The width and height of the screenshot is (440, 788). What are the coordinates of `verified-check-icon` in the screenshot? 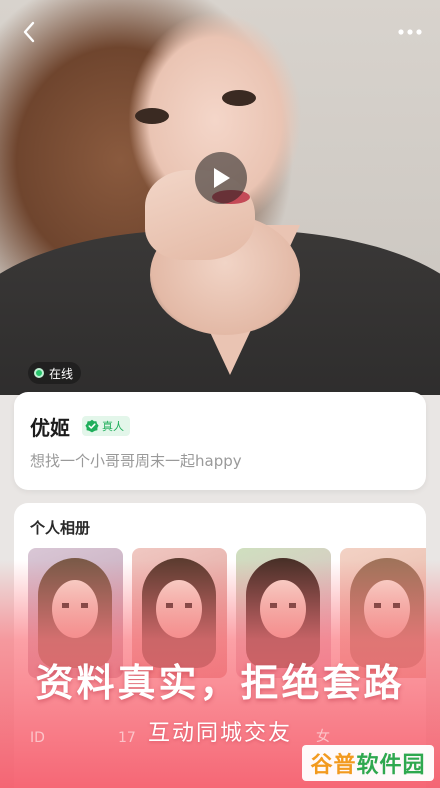 It's located at (92, 426).